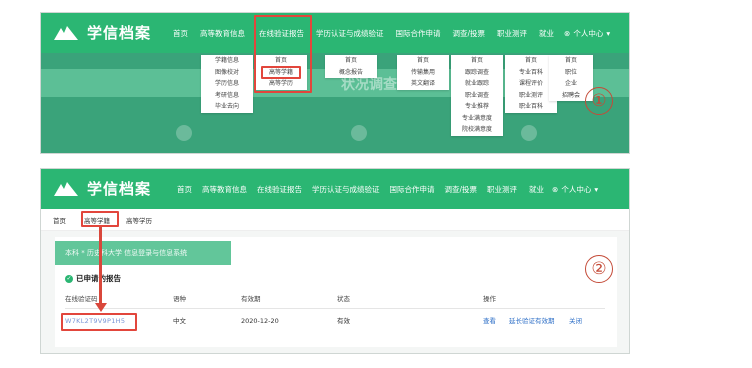  Describe the element at coordinates (227, 61) in the screenshot. I see `dropdown-item: 学籍信息` at that location.